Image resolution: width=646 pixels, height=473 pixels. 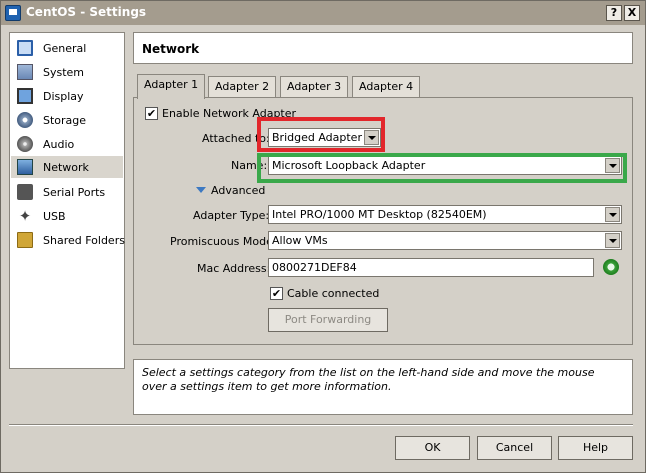 I want to click on tab-adapter-2: Adapter 2, so click(x=242, y=87).